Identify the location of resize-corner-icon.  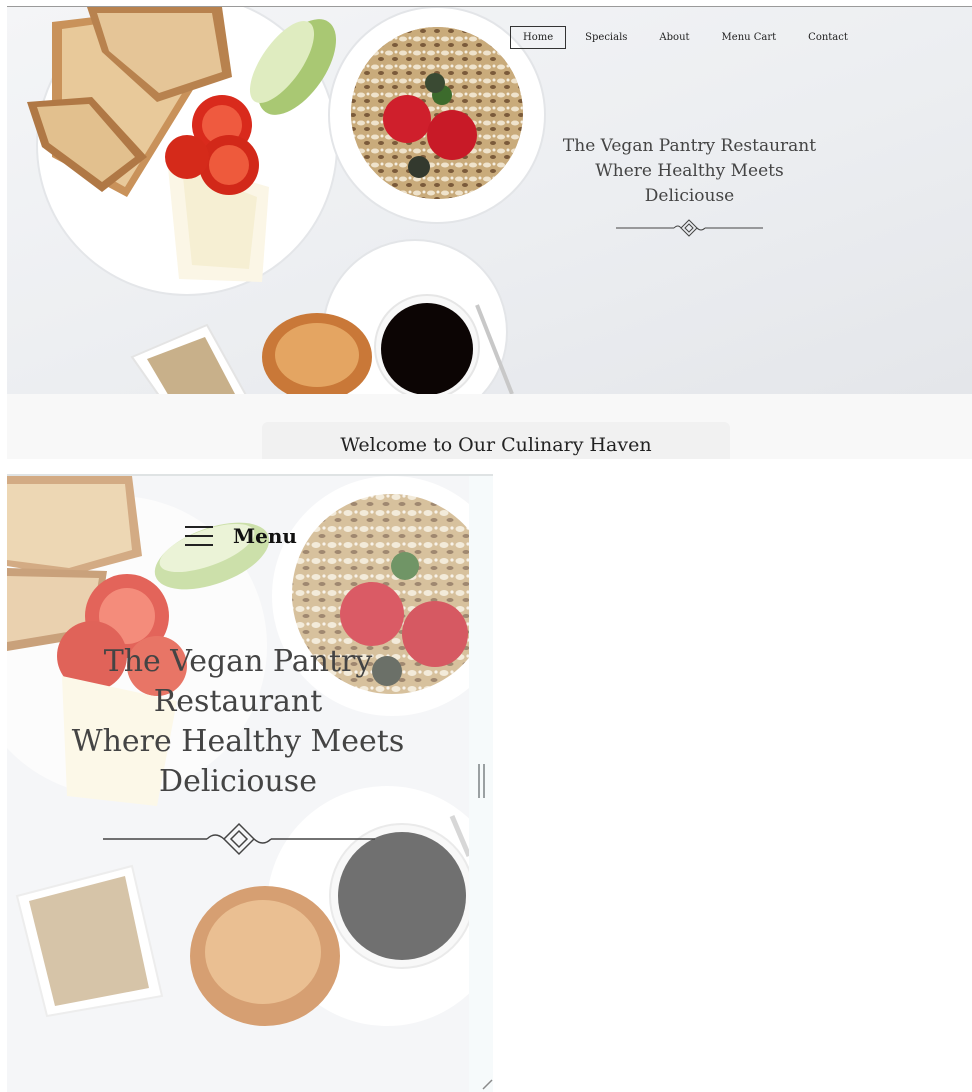
(487, 1084).